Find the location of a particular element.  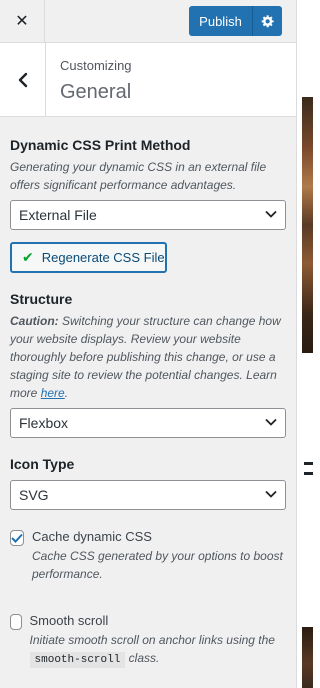

icon-type-control: Icon Type SVG is located at coordinates (148, 483).